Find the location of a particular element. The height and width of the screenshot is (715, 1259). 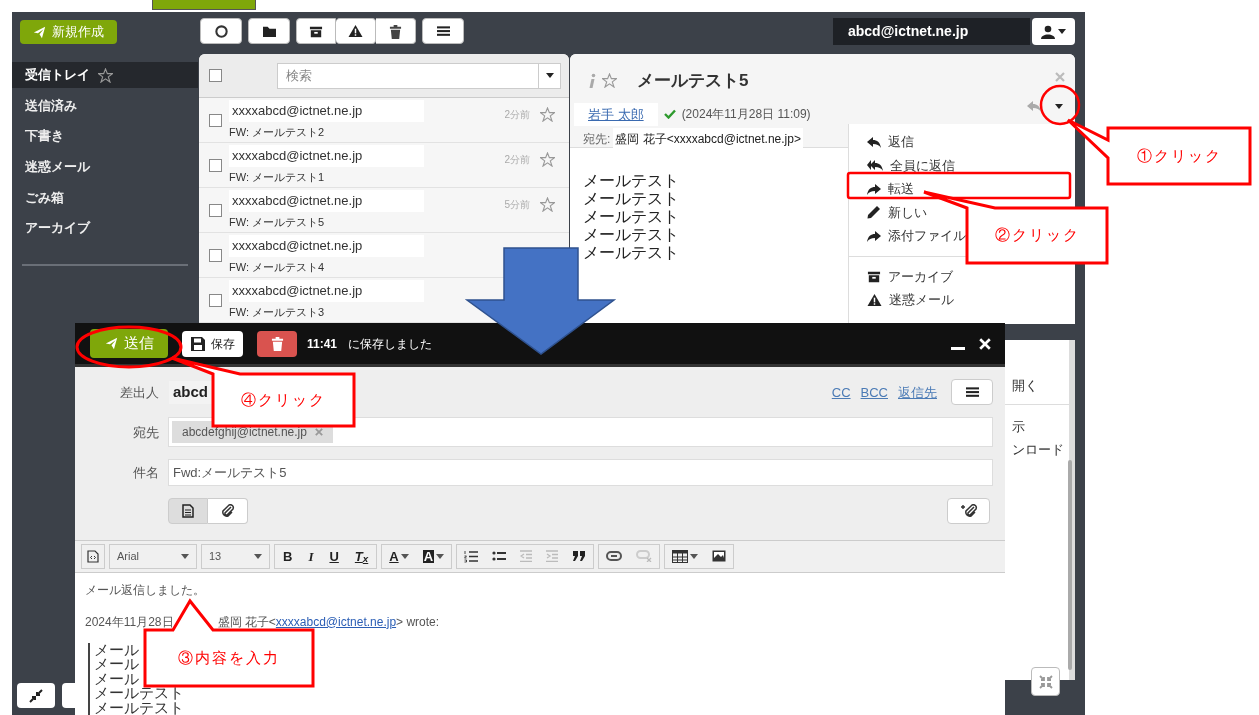

callout-text: ①クリック is located at coordinates (1179, 155).